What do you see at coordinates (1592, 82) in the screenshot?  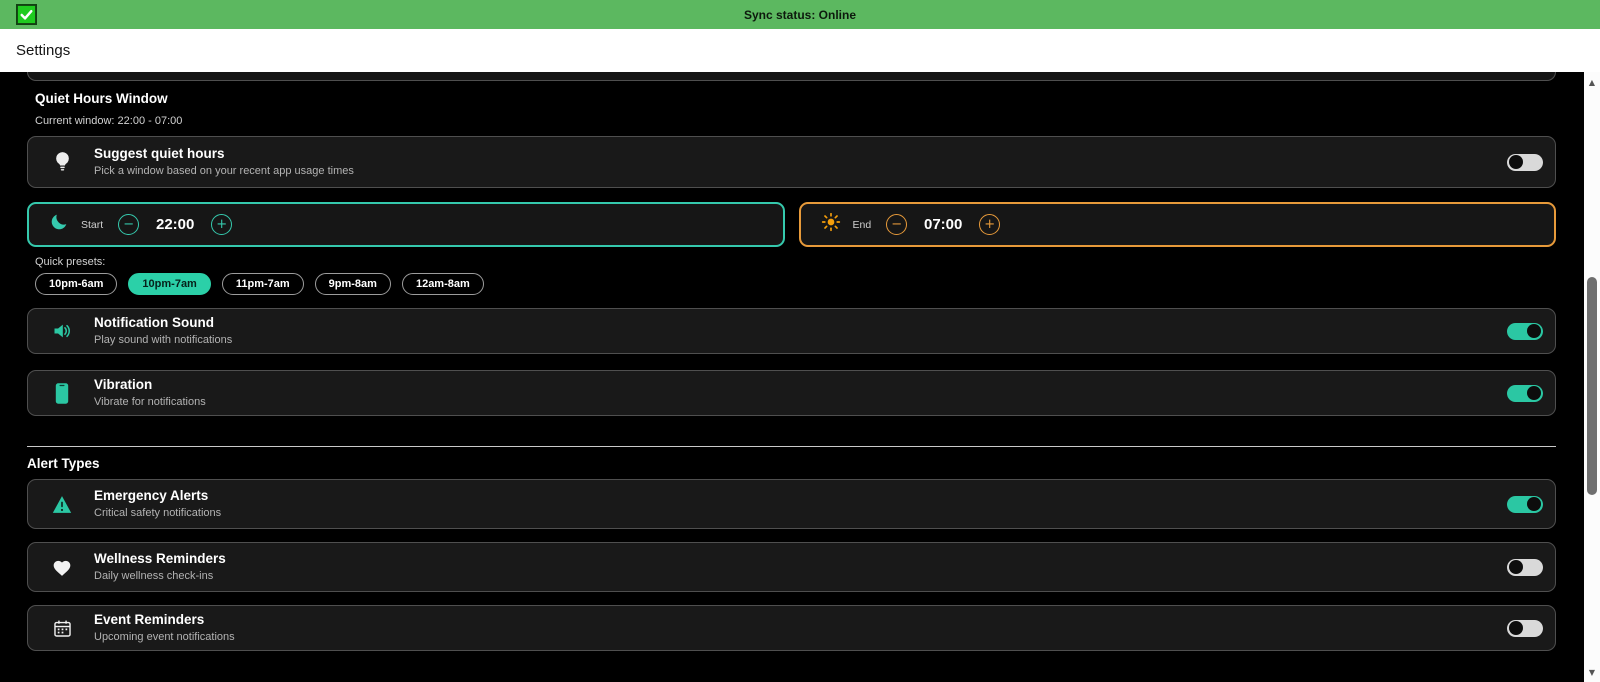 I see `scrollbar-up-arrow-icon: ▲` at bounding box center [1592, 82].